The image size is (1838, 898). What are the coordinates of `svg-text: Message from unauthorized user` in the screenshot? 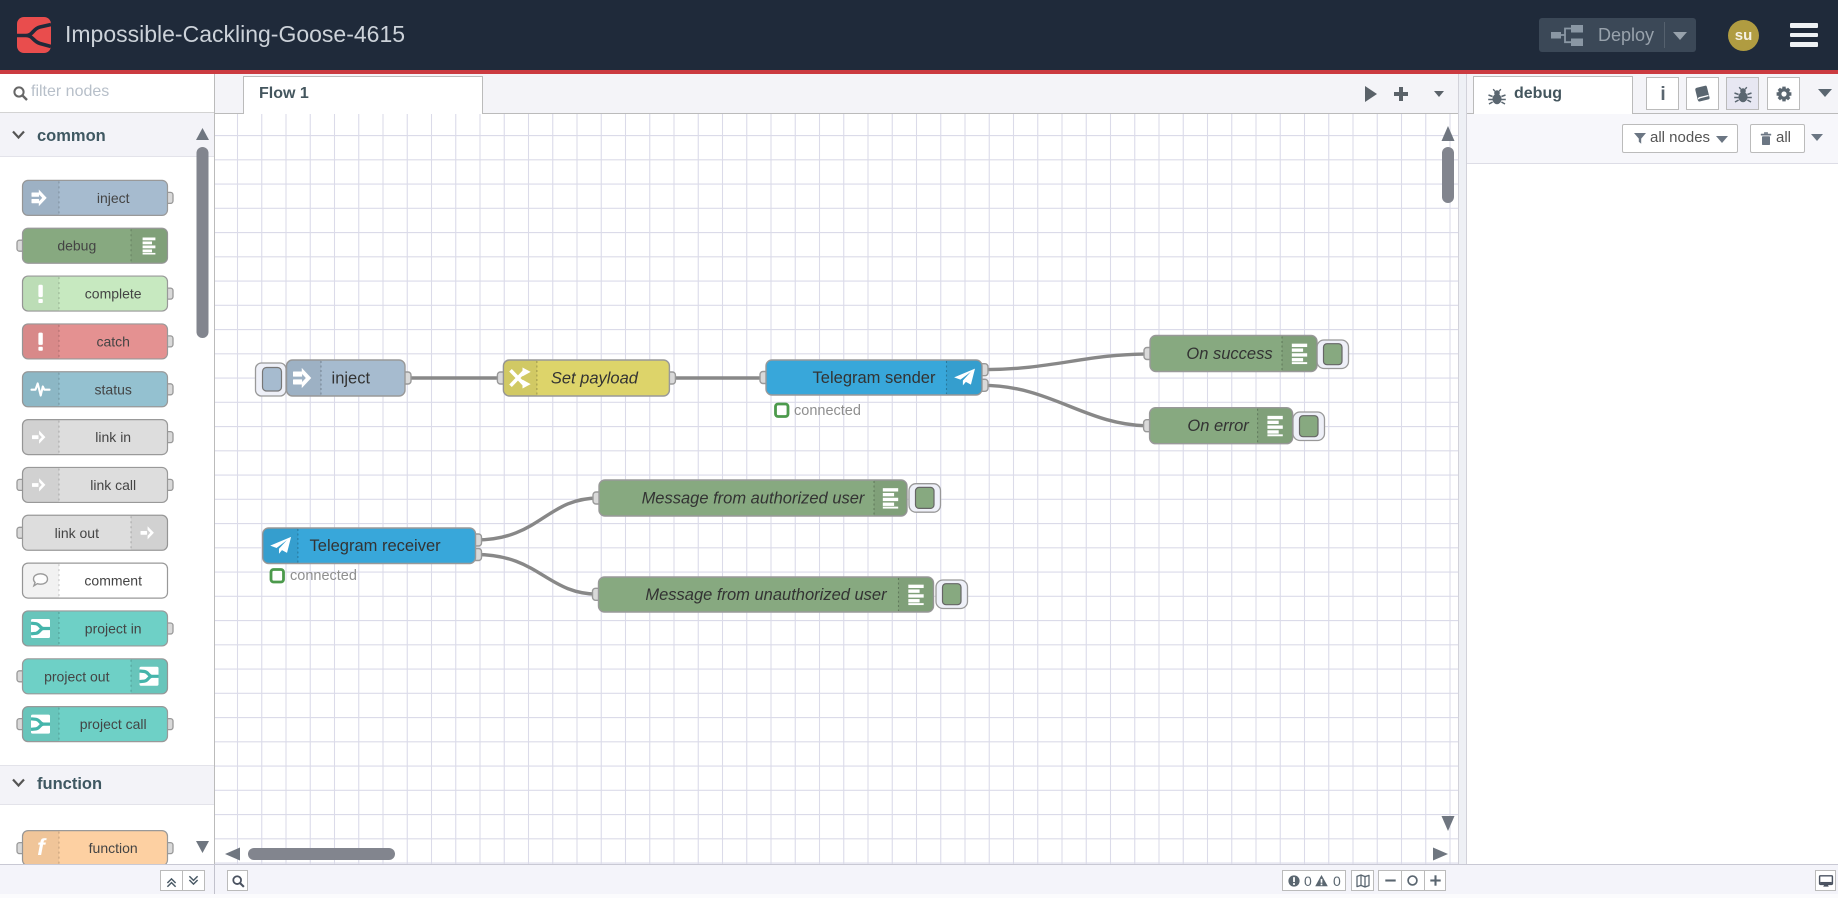 It's located at (766, 595).